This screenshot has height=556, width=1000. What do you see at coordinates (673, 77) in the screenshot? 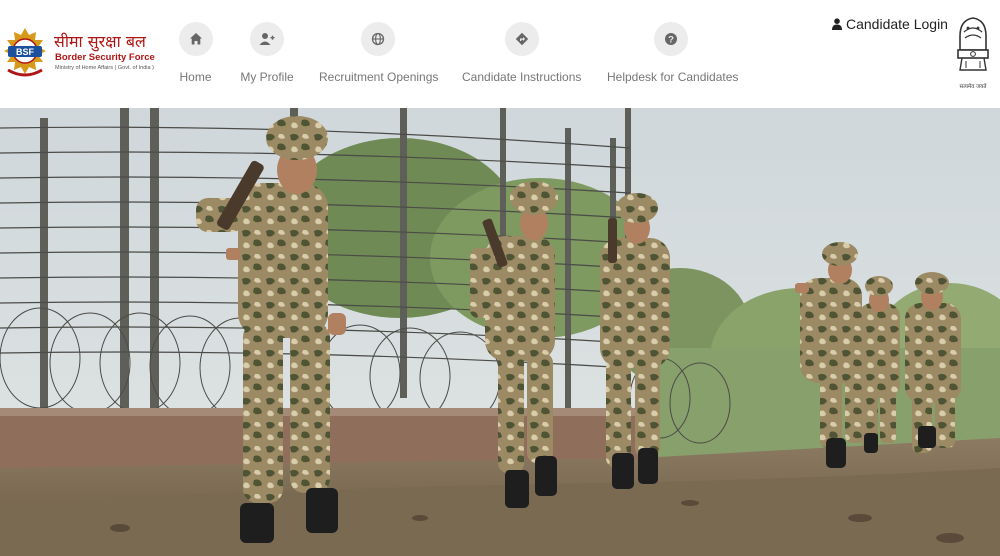
I see `nav-label-helpdesk: Helpdesk for Candidates` at bounding box center [673, 77].